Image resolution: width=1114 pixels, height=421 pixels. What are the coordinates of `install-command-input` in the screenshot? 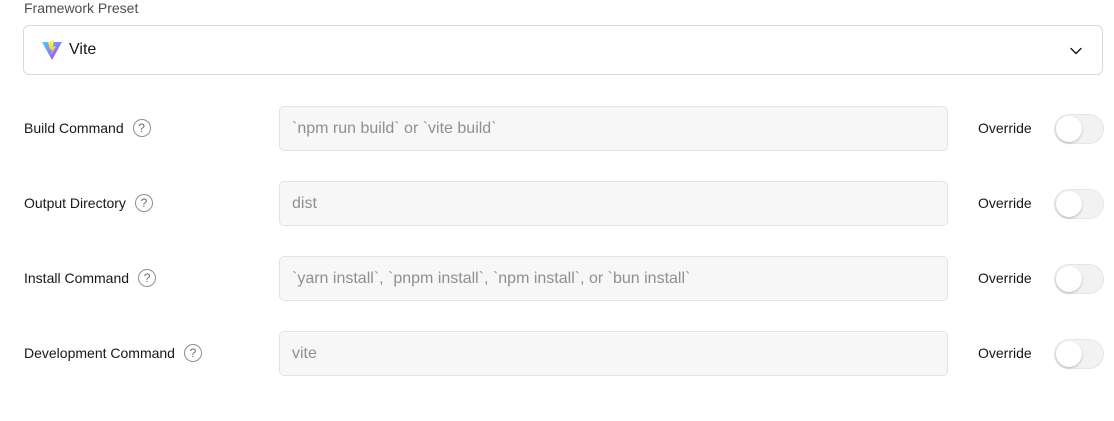 It's located at (613, 278).